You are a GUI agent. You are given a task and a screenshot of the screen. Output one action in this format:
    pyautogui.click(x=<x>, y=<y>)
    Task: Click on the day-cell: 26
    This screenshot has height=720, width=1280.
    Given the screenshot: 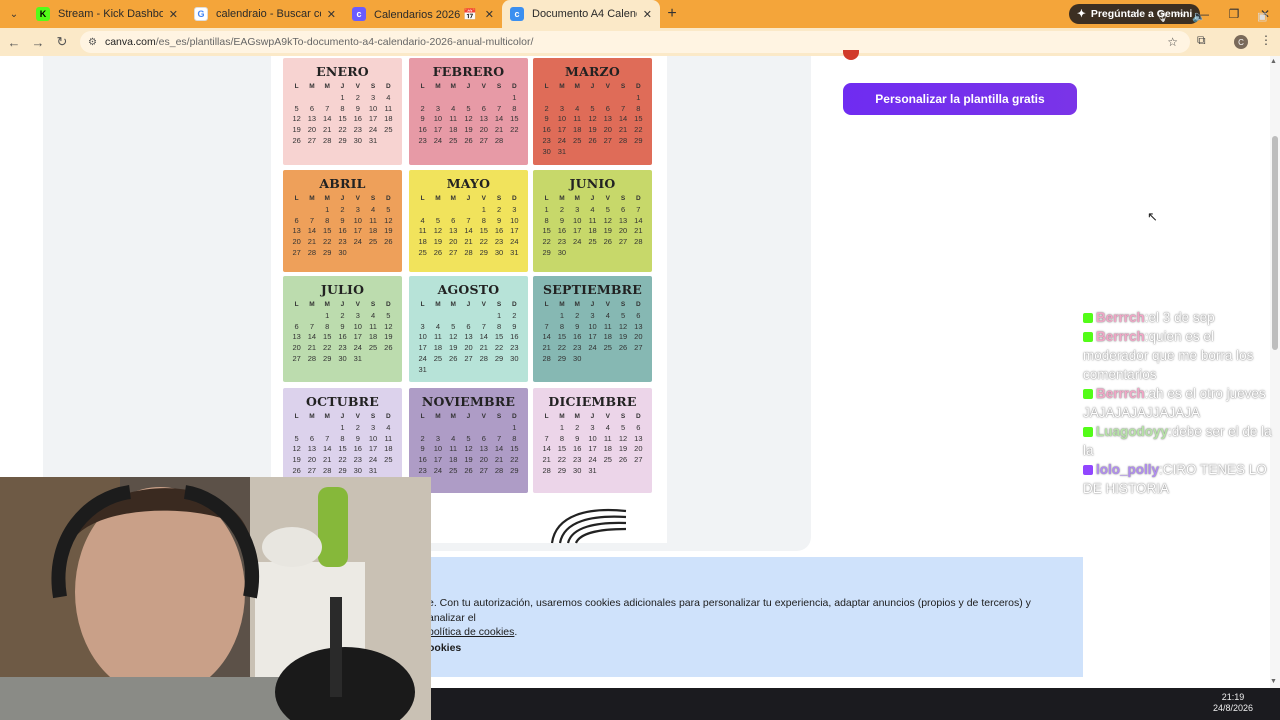 What is the action you would take?
    pyautogui.click(x=623, y=348)
    